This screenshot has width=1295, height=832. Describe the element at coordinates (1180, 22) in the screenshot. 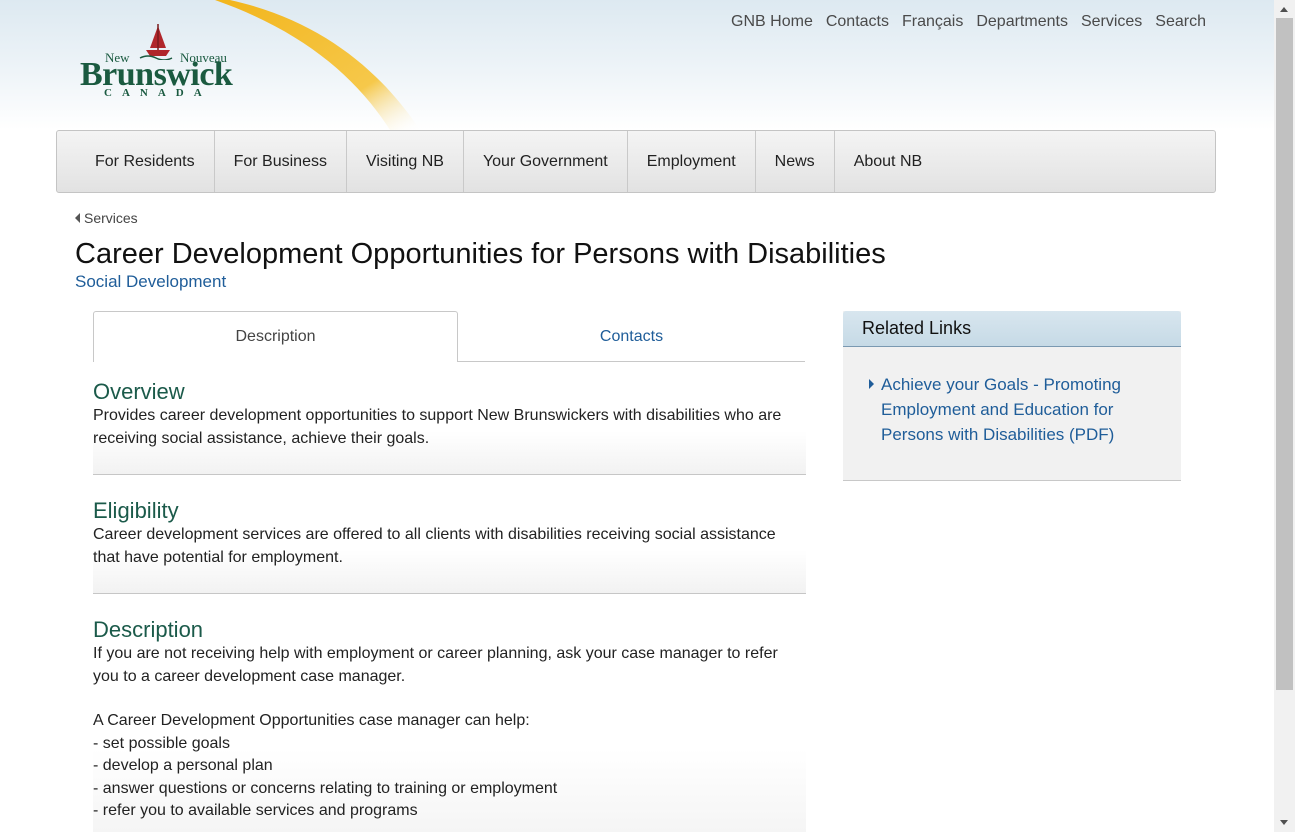

I see `utility-link-search: Search` at that location.